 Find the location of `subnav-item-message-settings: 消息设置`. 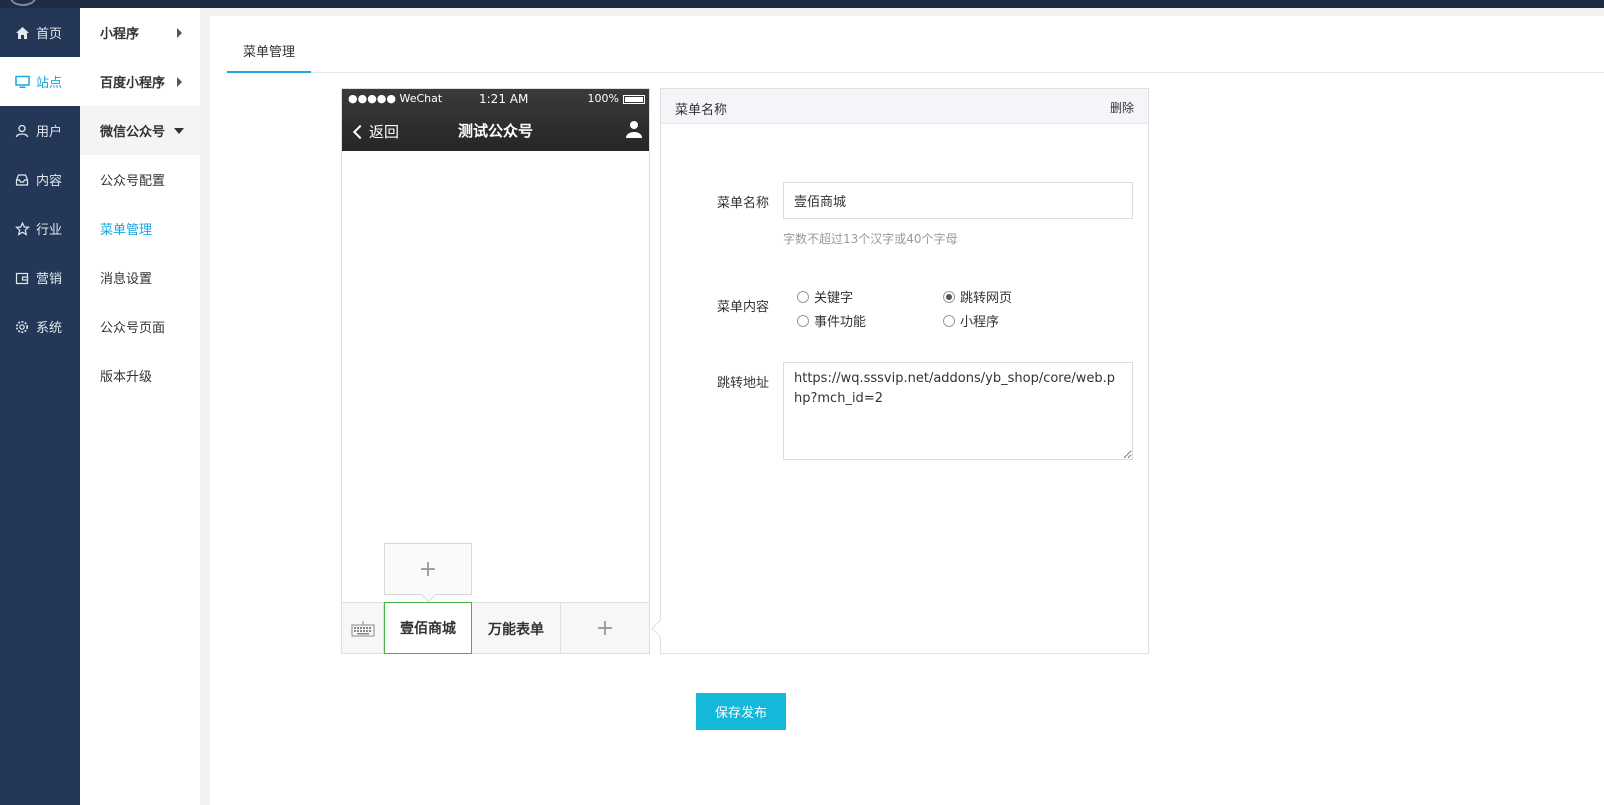

subnav-item-message-settings: 消息设置 is located at coordinates (140, 277).